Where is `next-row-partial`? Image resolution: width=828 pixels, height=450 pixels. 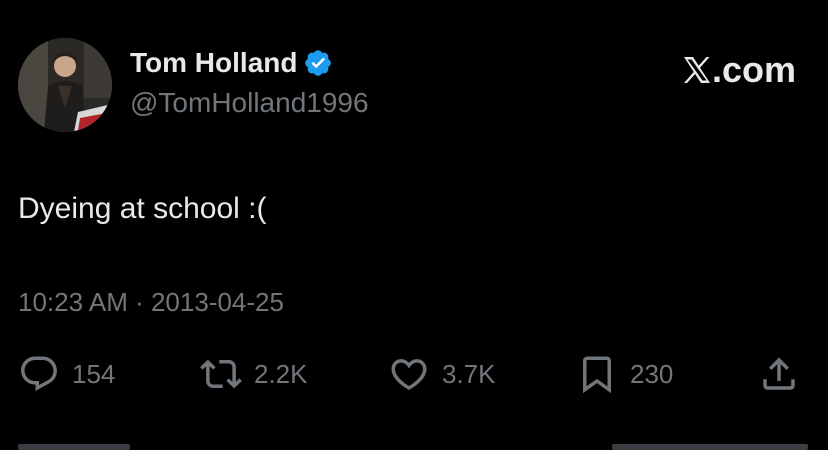 next-row-partial is located at coordinates (414, 443).